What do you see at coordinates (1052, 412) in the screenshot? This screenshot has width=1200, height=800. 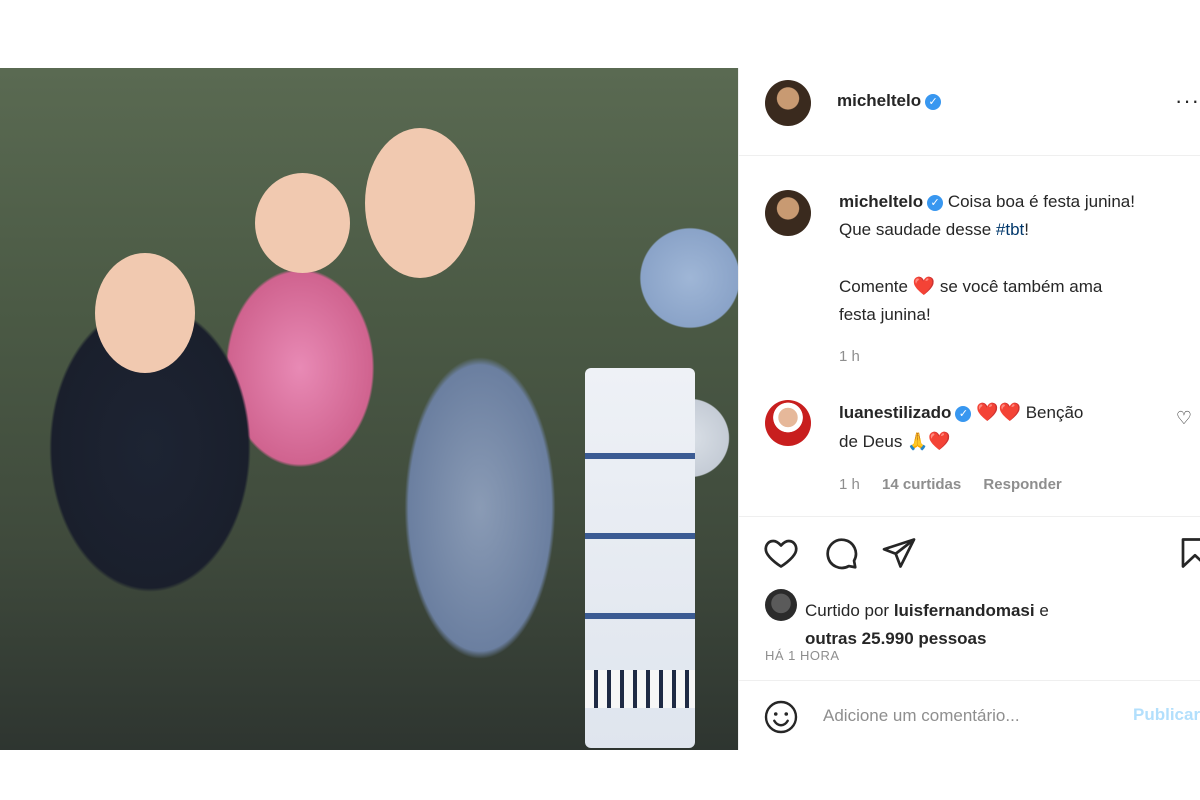 I see `comment-text1: Benção` at bounding box center [1052, 412].